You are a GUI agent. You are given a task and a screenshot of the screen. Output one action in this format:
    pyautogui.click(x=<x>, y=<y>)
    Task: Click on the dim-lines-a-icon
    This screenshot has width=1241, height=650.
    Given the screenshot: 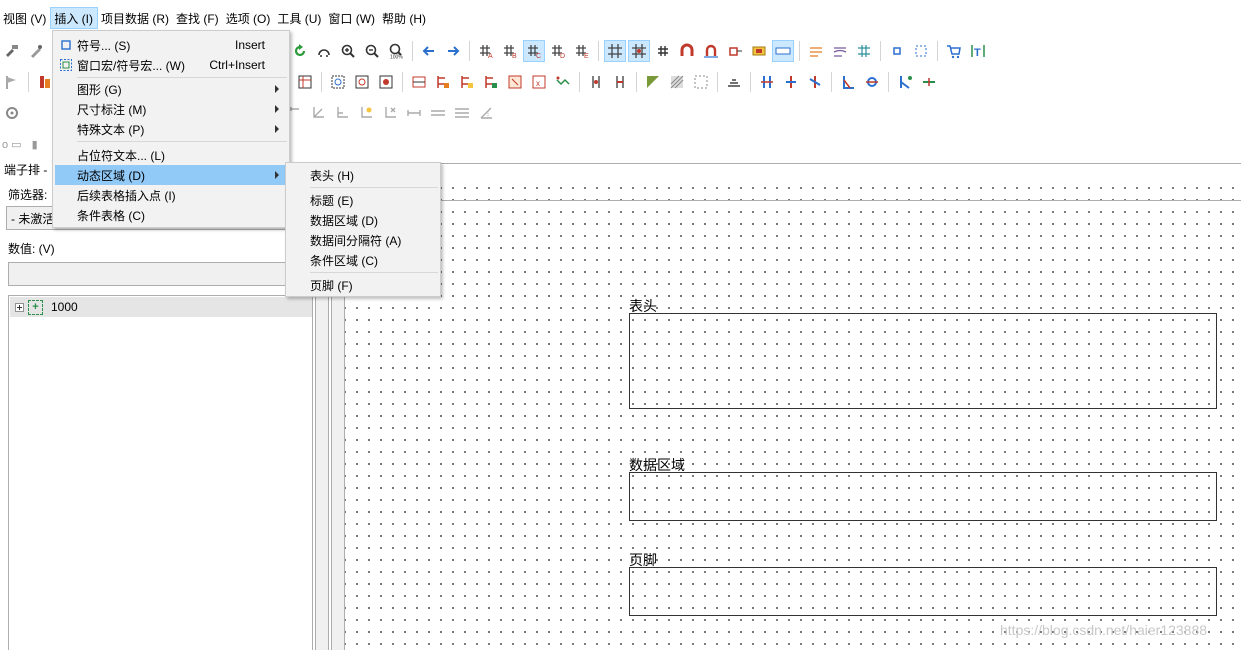 What is the action you would take?
    pyautogui.click(x=438, y=113)
    